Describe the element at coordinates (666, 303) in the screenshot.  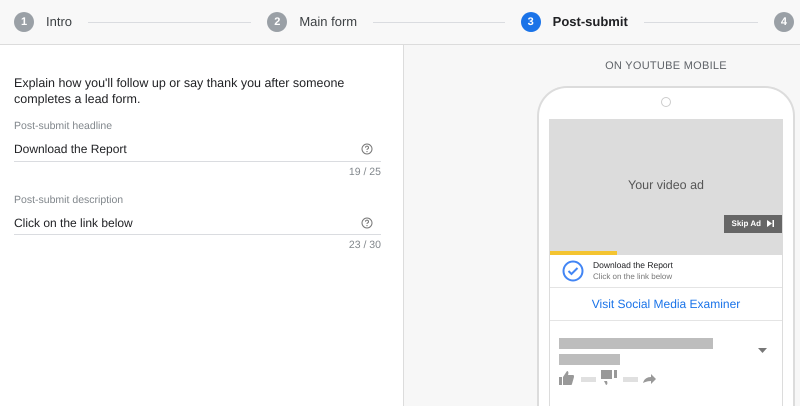
I see `cta-link: Visit Social Media Examiner` at that location.